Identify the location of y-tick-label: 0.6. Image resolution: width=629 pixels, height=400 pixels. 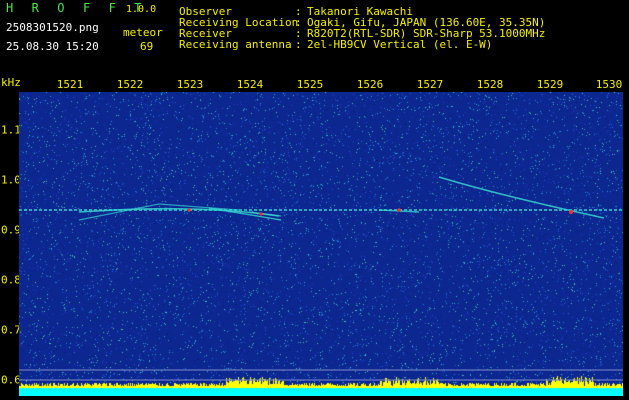
(11, 380).